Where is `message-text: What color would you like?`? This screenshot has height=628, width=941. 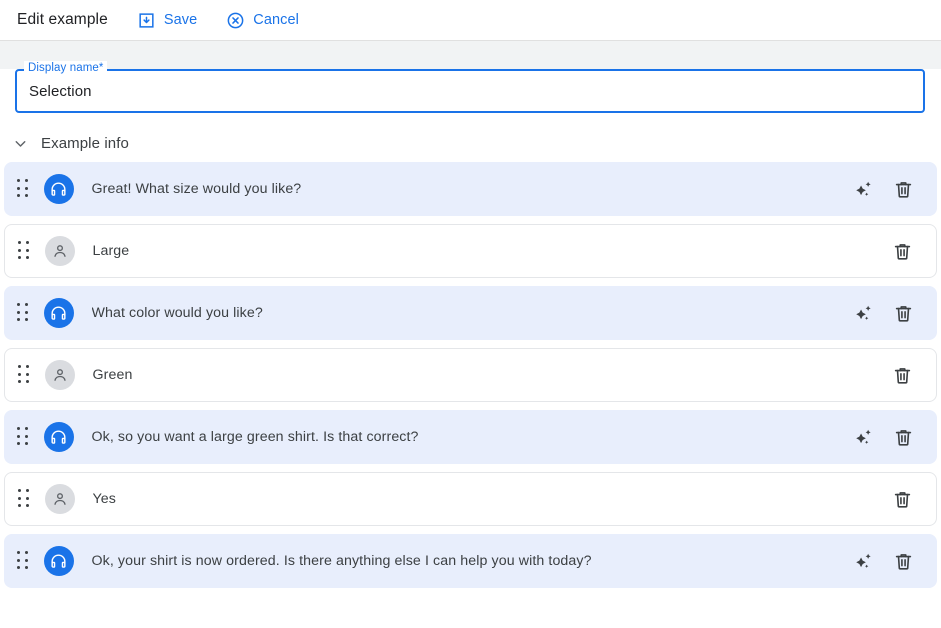
message-text: What color would you like? is located at coordinates (468, 313).